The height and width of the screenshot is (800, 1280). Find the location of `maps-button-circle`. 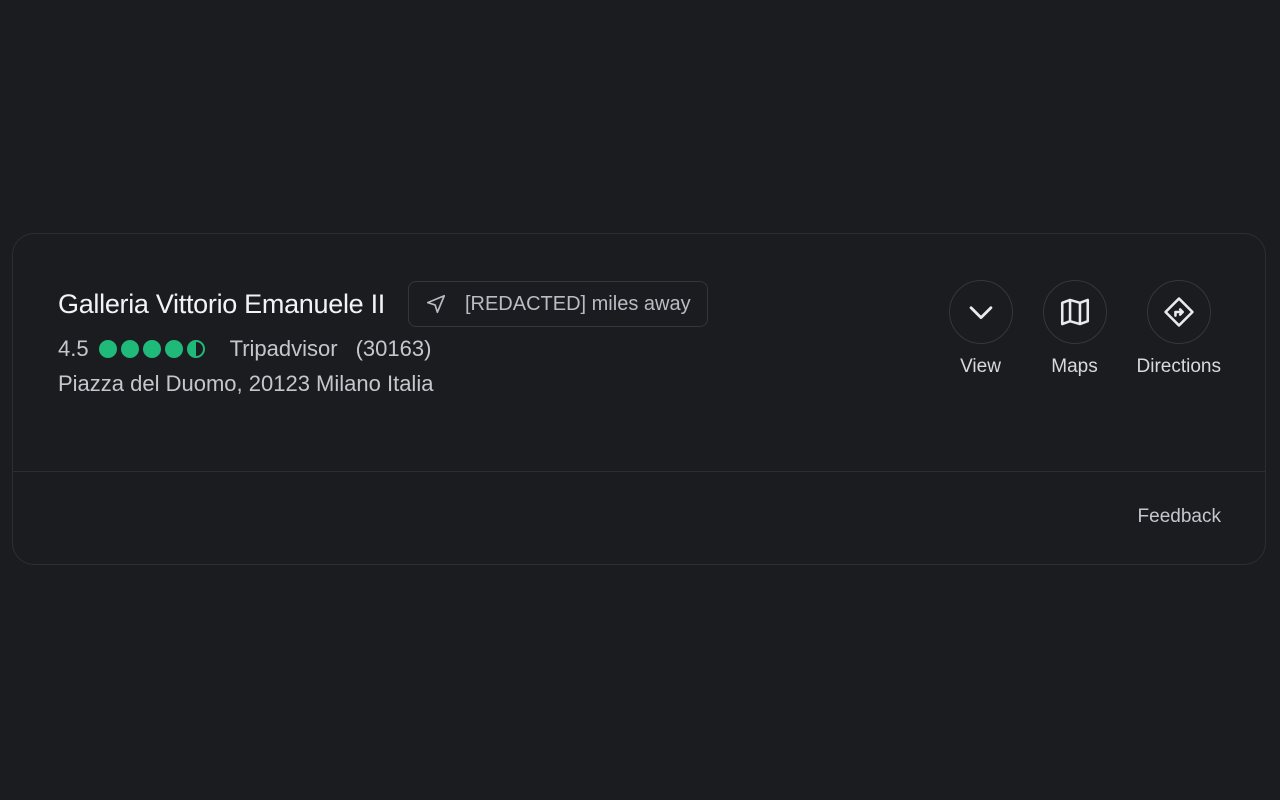

maps-button-circle is located at coordinates (1074, 312).